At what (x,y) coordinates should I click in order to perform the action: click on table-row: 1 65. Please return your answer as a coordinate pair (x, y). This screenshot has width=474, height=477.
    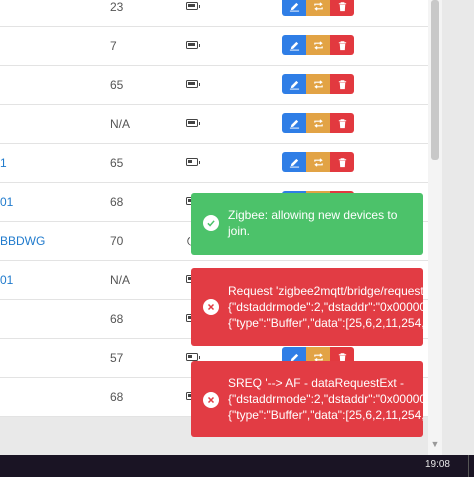
    Looking at the image, I should click on (220, 163).